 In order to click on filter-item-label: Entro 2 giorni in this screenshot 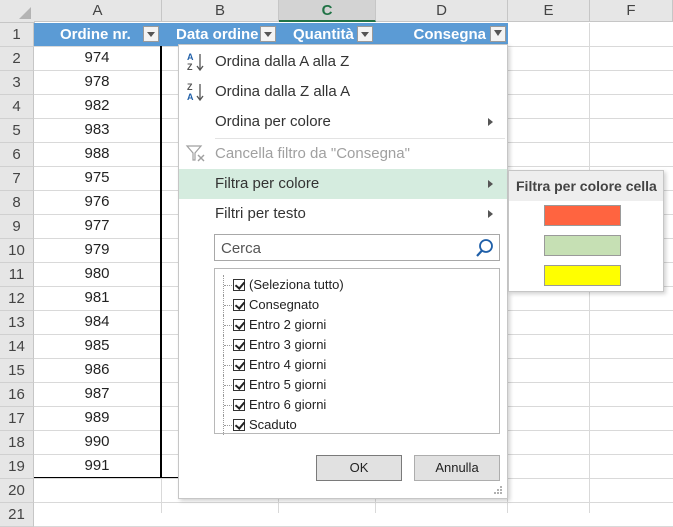, I will do `click(288, 324)`.